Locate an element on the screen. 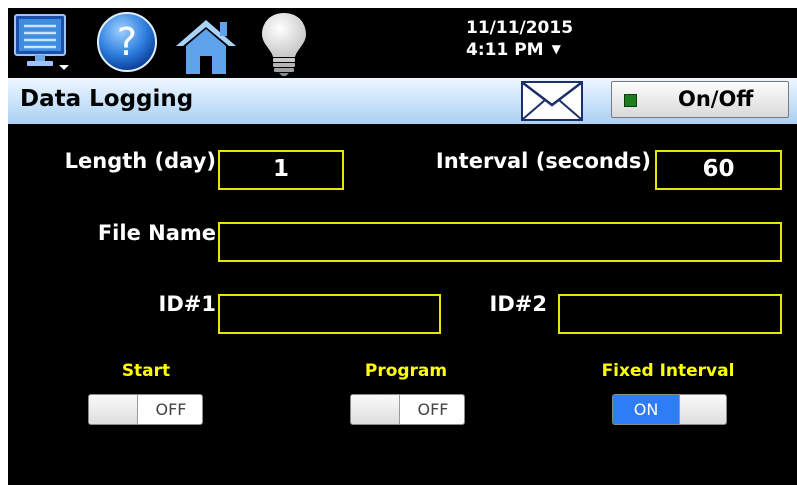  program-toggle: OFF is located at coordinates (407, 409).